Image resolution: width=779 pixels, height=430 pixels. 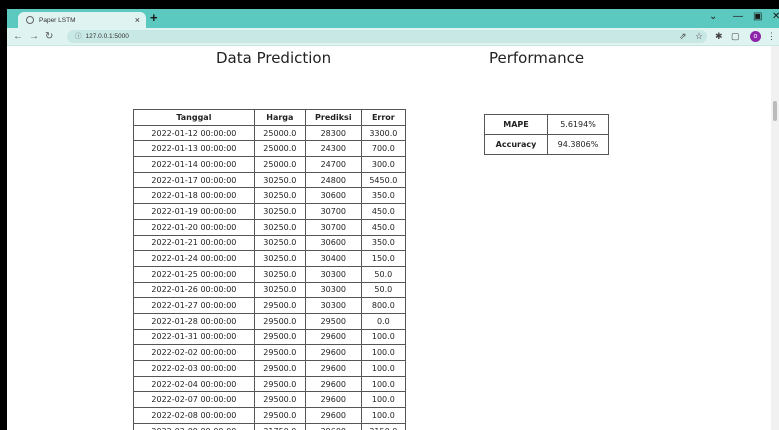 What do you see at coordinates (735, 36) in the screenshot?
I see `side-panel-icon: ▢` at bounding box center [735, 36].